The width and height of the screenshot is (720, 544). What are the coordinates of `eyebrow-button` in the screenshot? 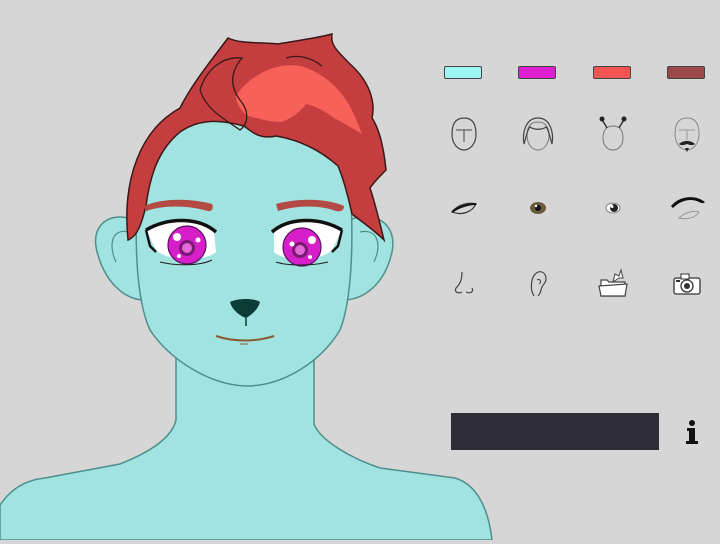 It's located at (687, 208).